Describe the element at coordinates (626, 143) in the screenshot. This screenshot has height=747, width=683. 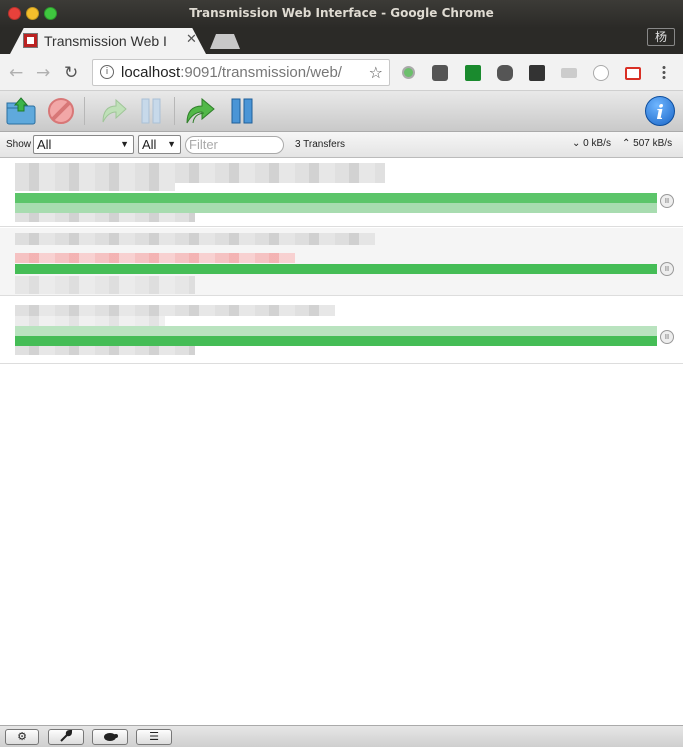
I see `upload-arrow-icon: ⌃` at that location.